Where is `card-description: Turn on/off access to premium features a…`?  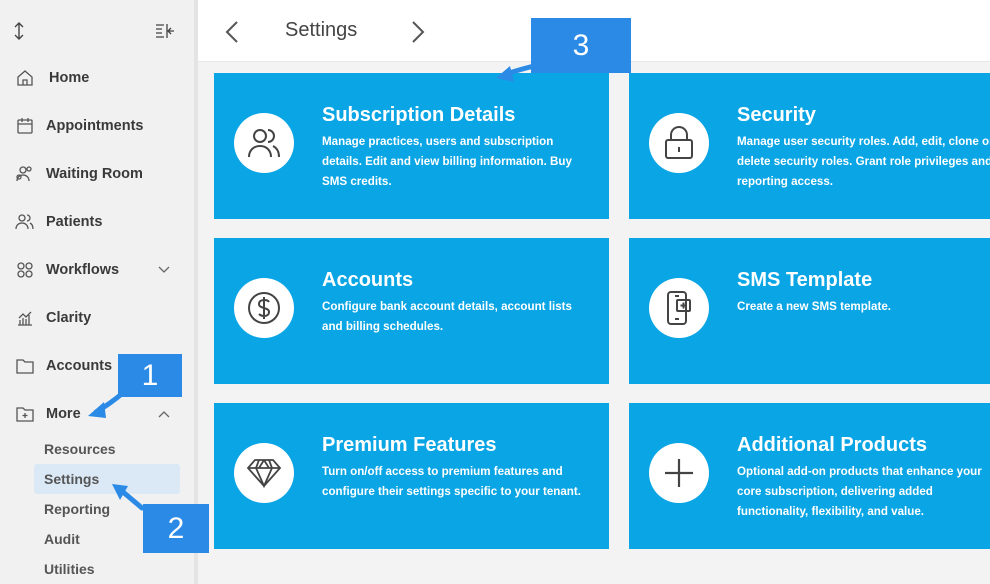
card-description: Turn on/off access to premium features a… is located at coordinates (451, 481).